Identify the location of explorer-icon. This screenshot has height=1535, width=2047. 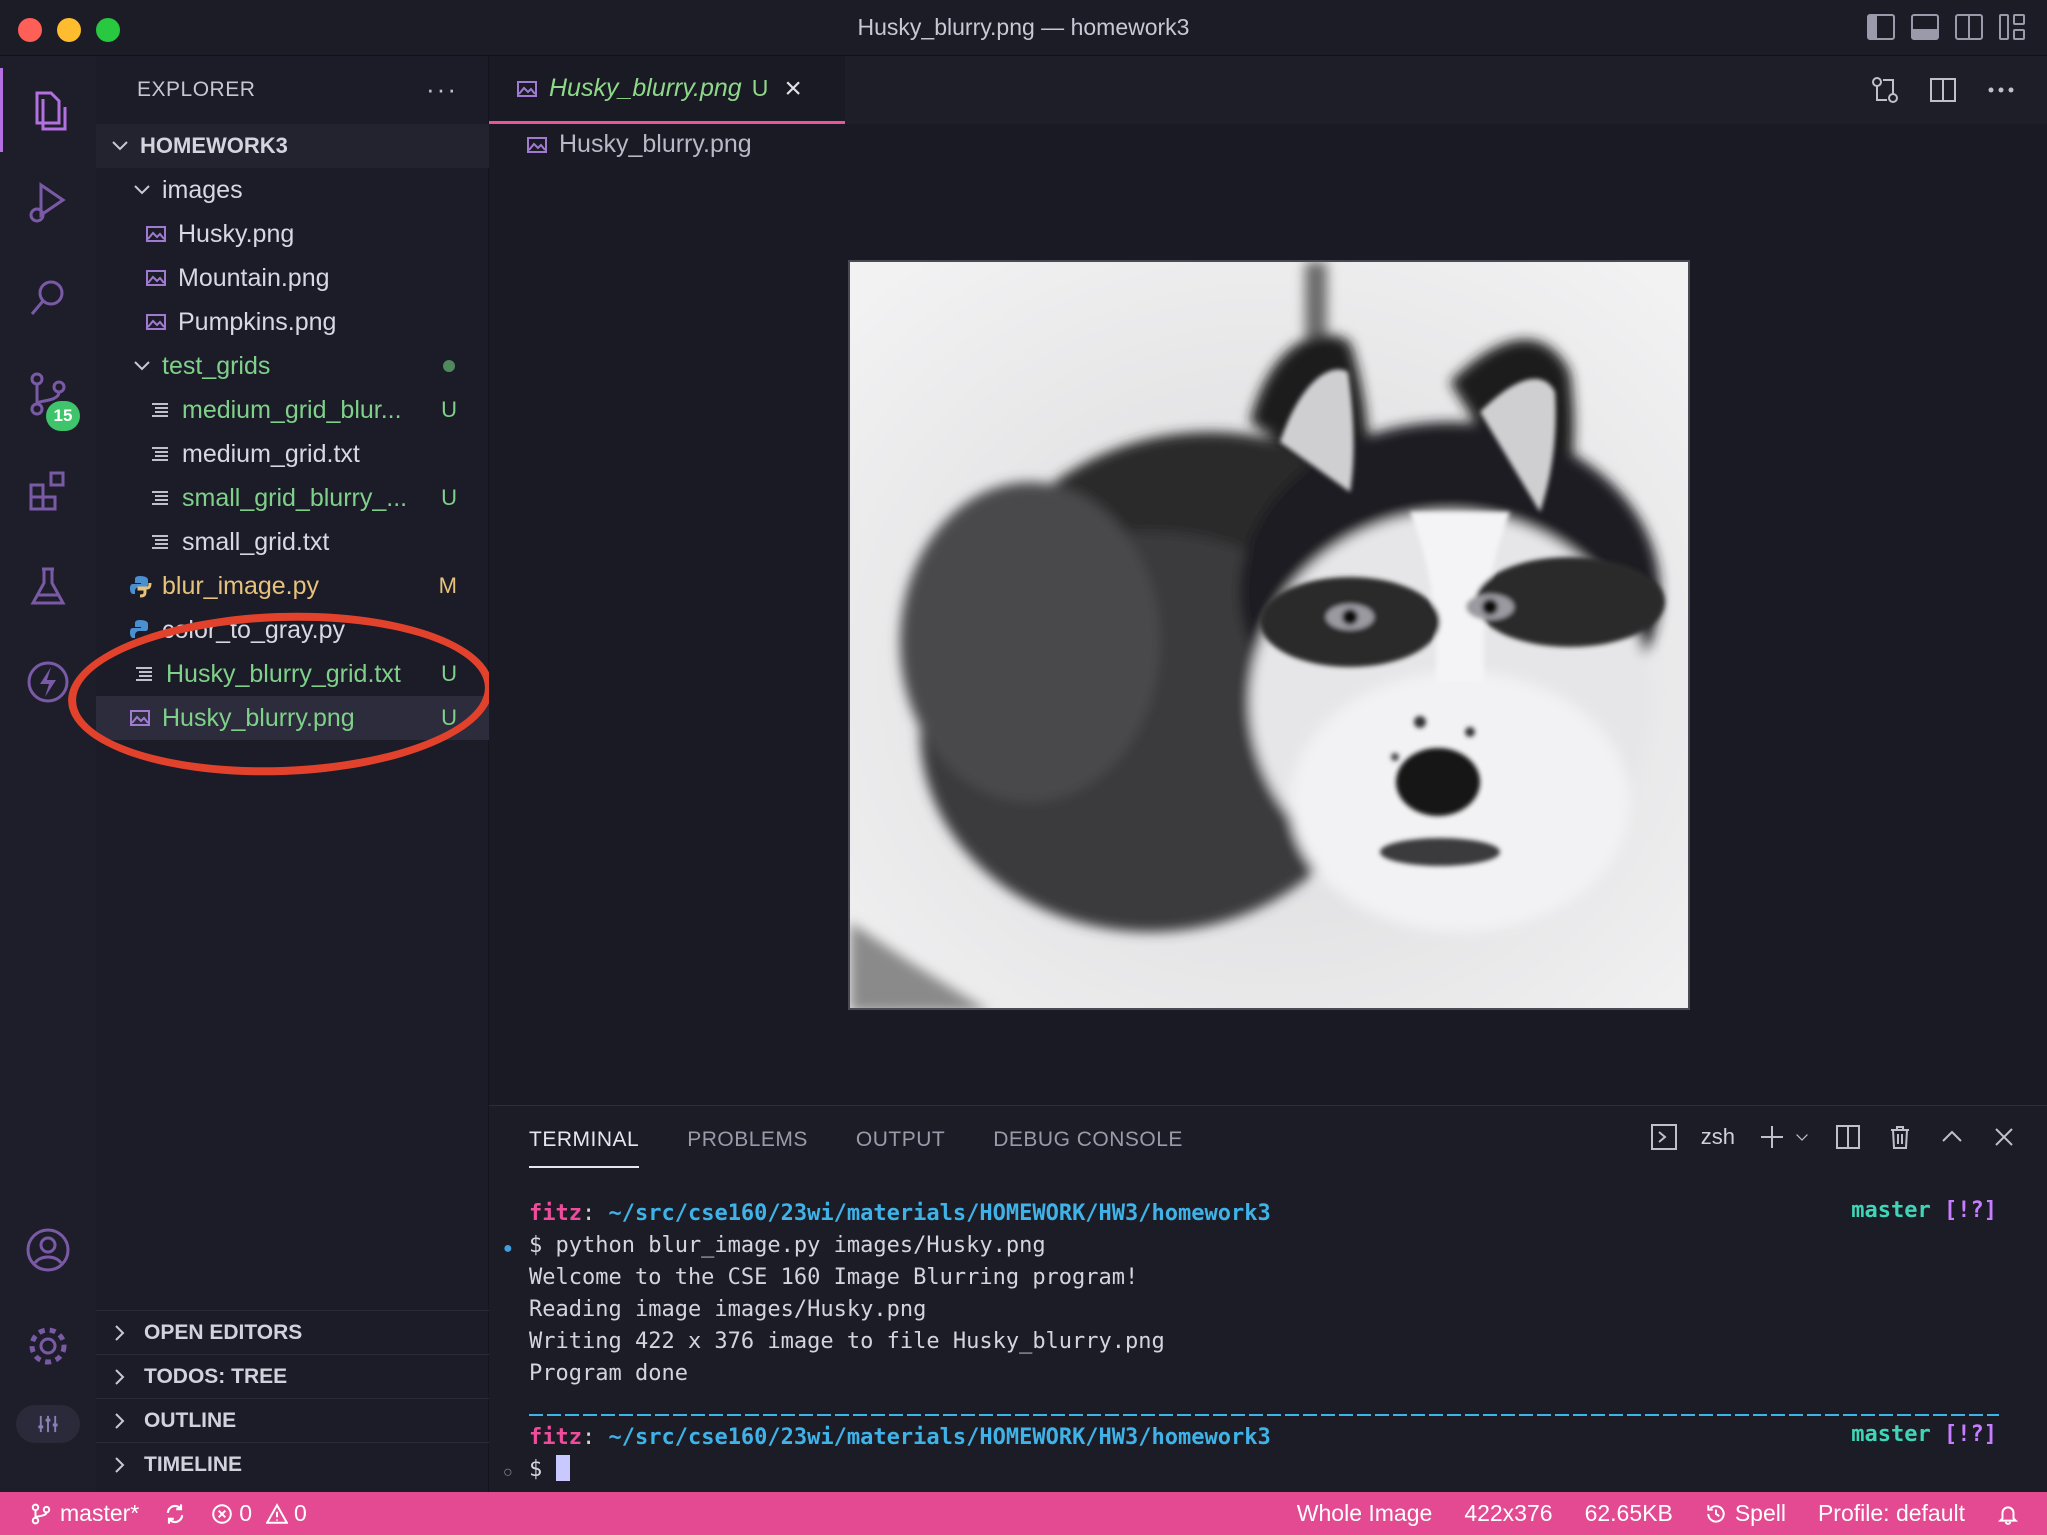
(48, 110).